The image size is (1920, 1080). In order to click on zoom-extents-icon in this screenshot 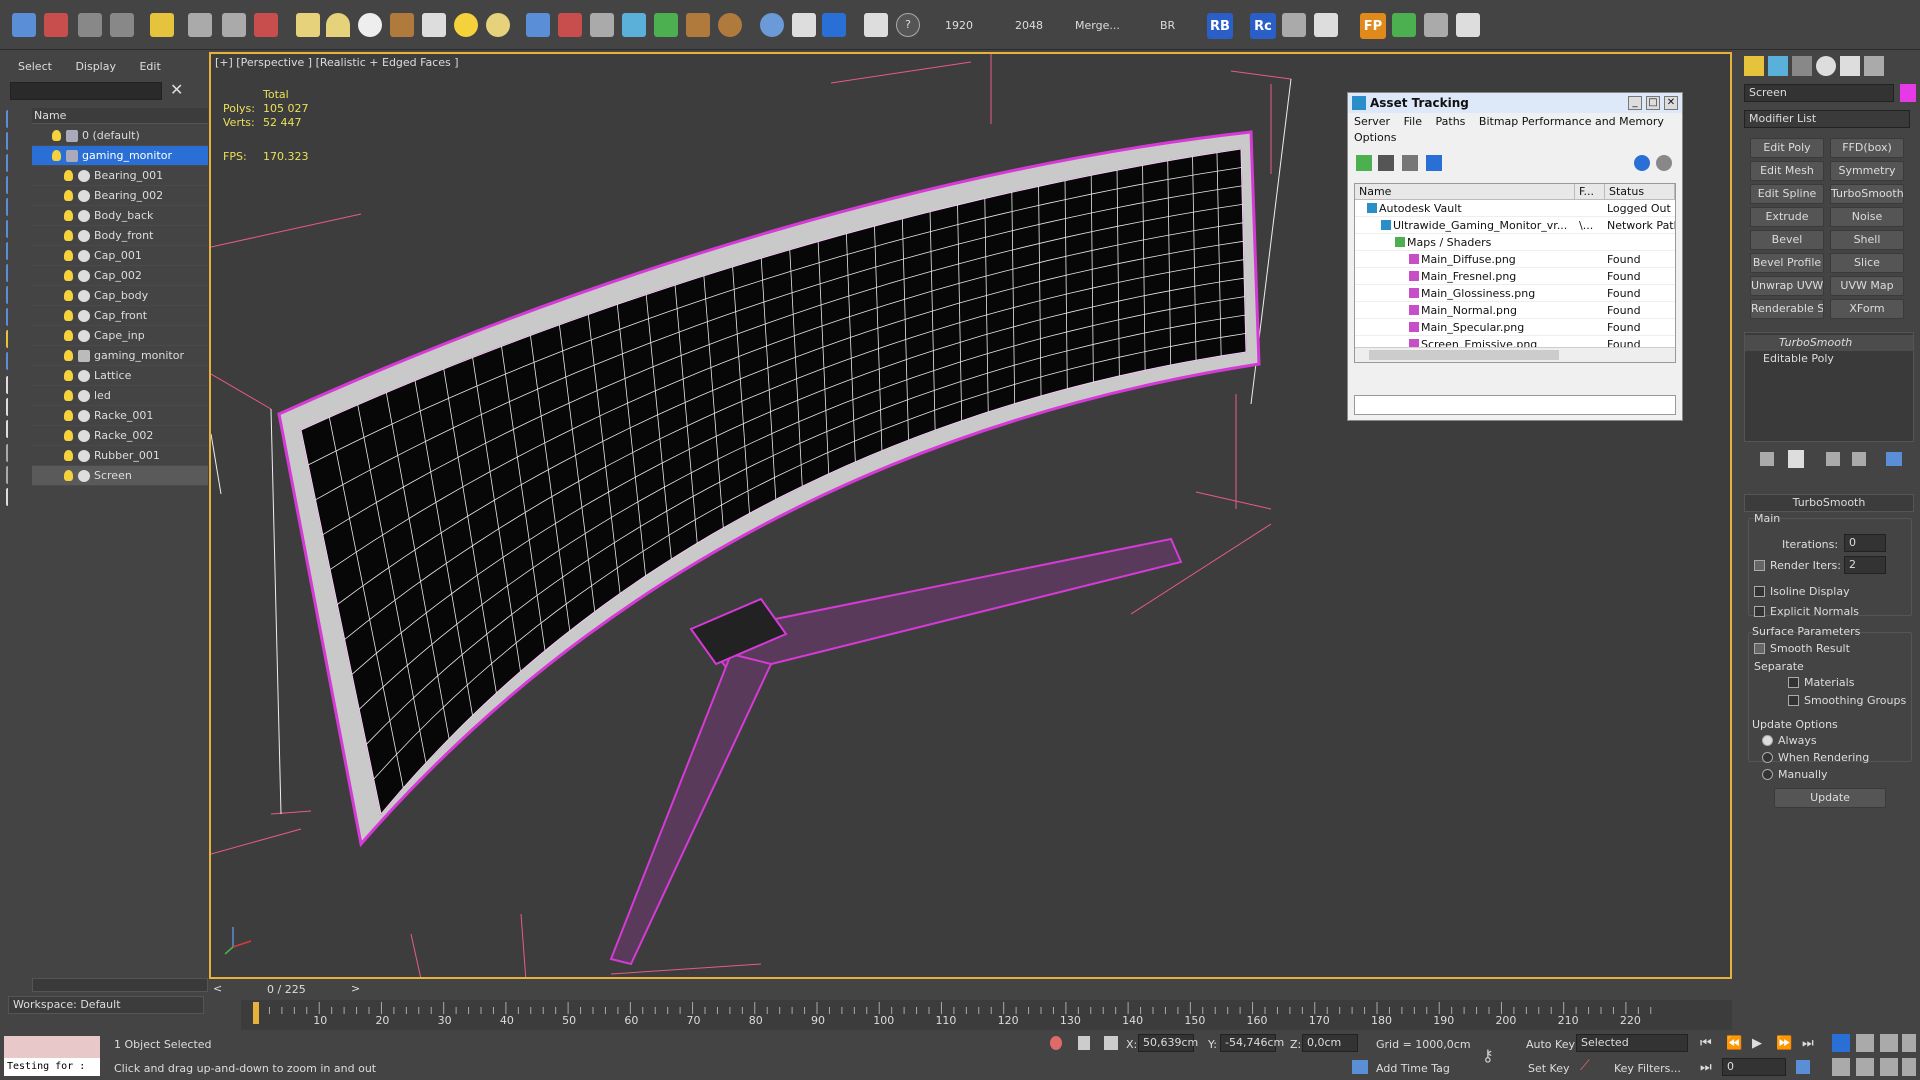, I will do `click(1889, 1043)`.